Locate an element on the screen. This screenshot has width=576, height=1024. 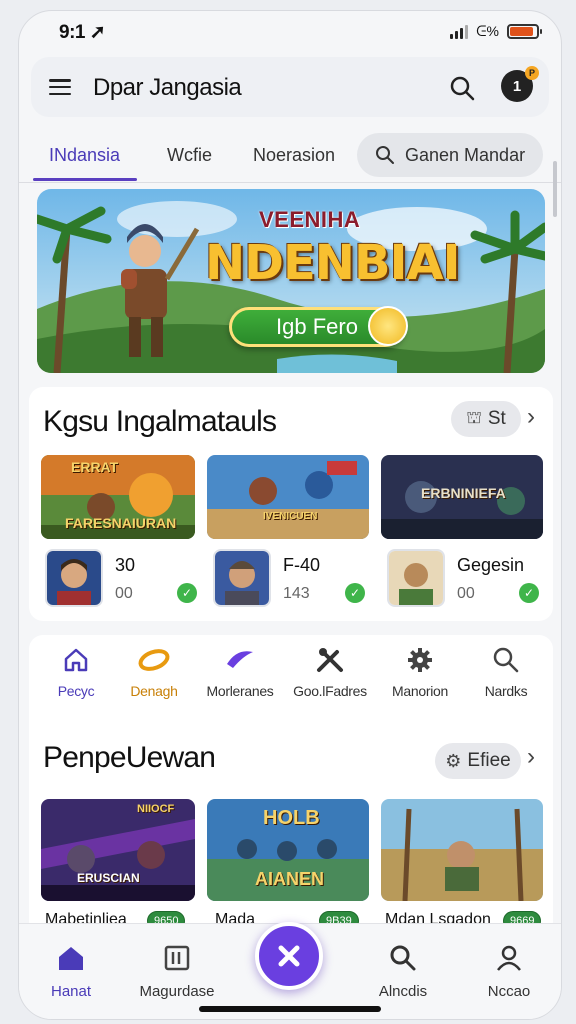
profile-avatar-button: 1 P is located at coordinates (520, 84).